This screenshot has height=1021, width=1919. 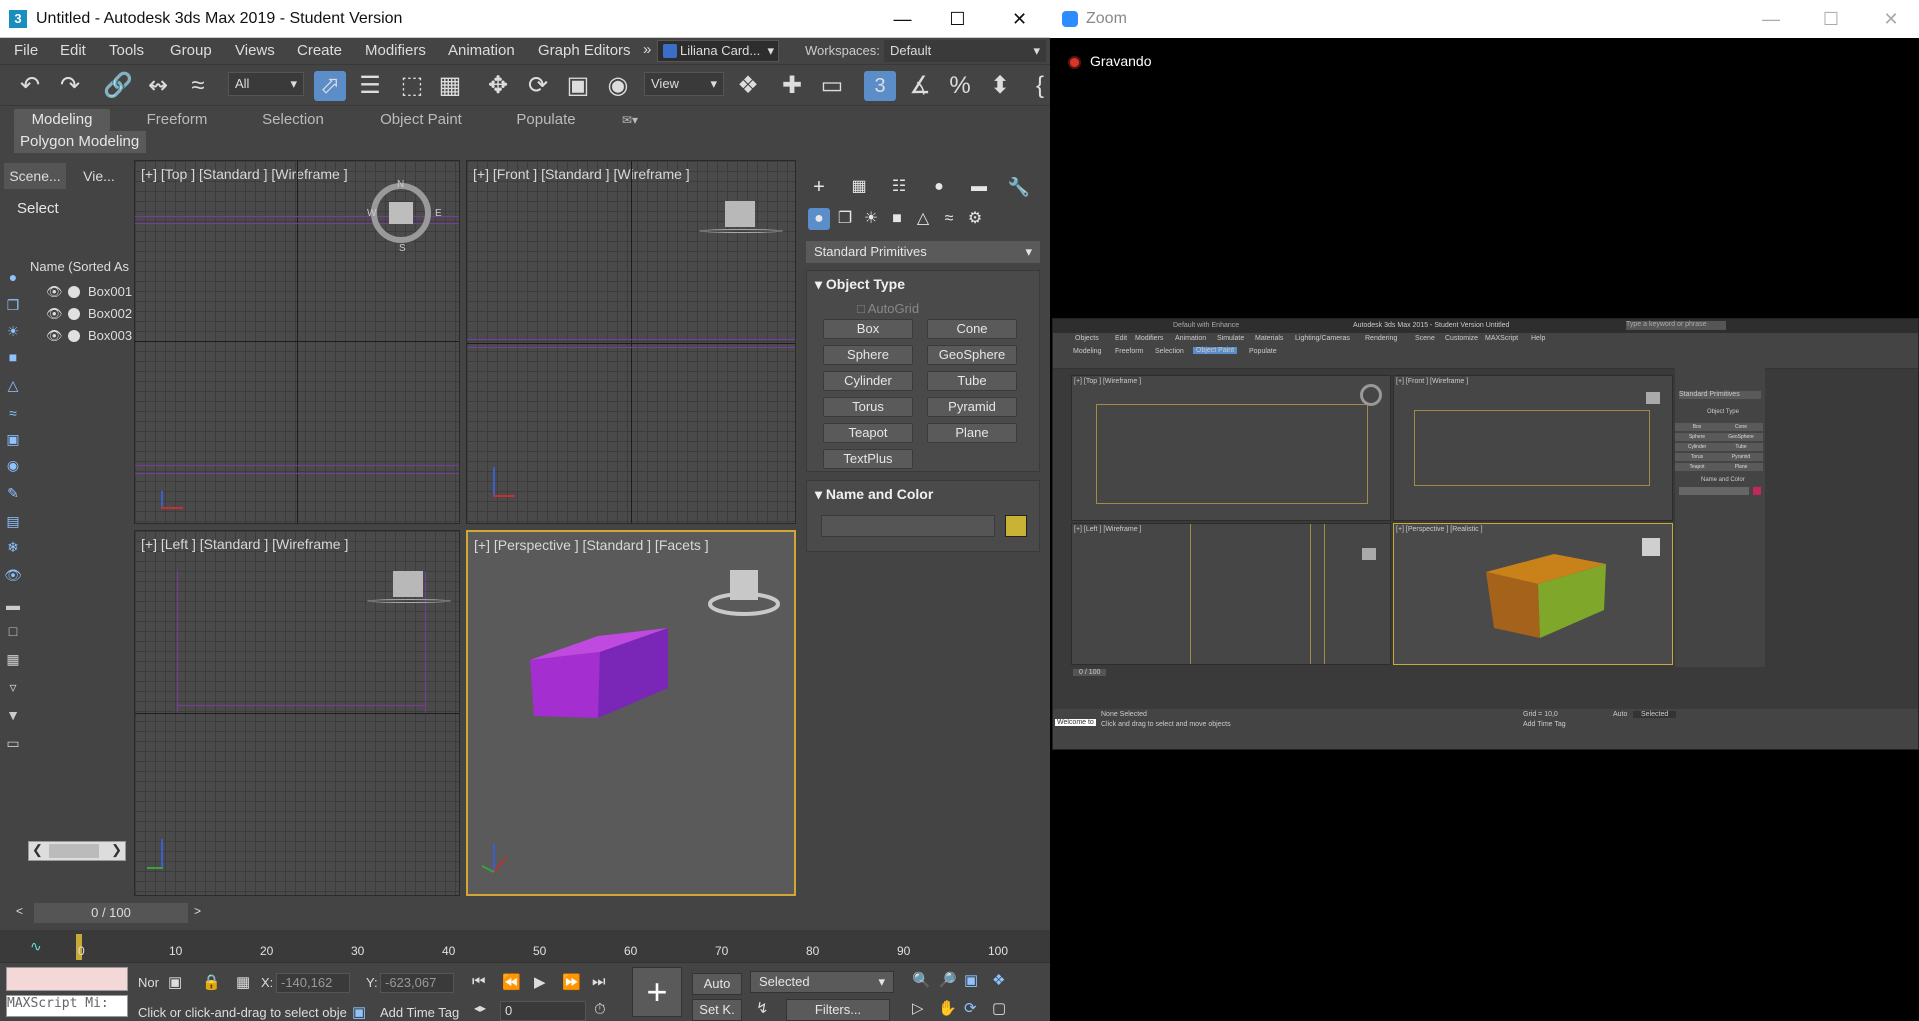 What do you see at coordinates (319, 50) in the screenshot?
I see `menu-create: Create` at bounding box center [319, 50].